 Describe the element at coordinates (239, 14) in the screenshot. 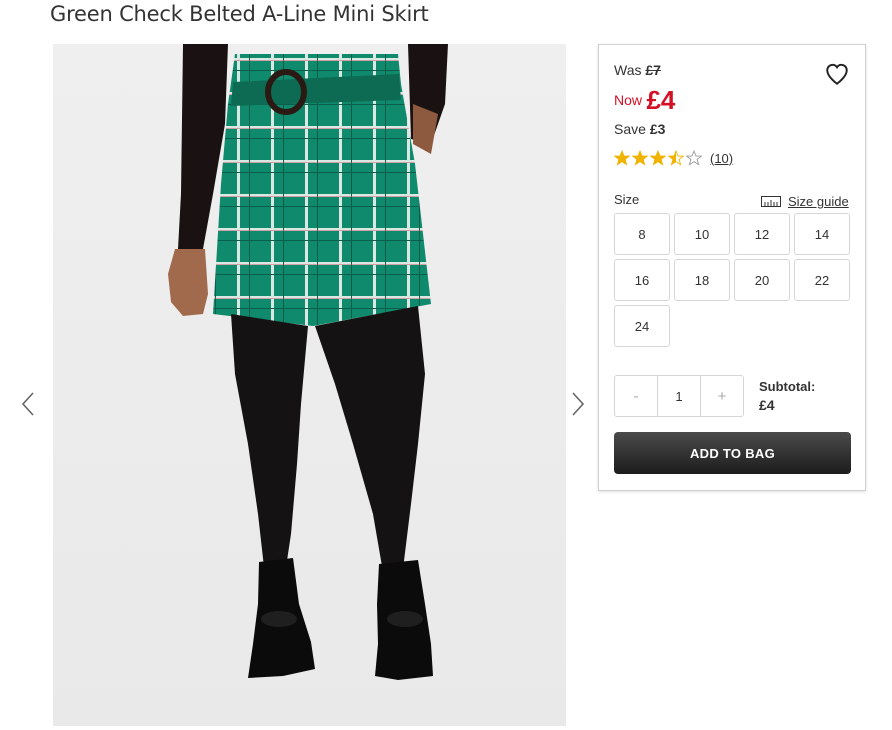

I see `product-title: Green Check Belted A-Line Mini Skirt` at that location.